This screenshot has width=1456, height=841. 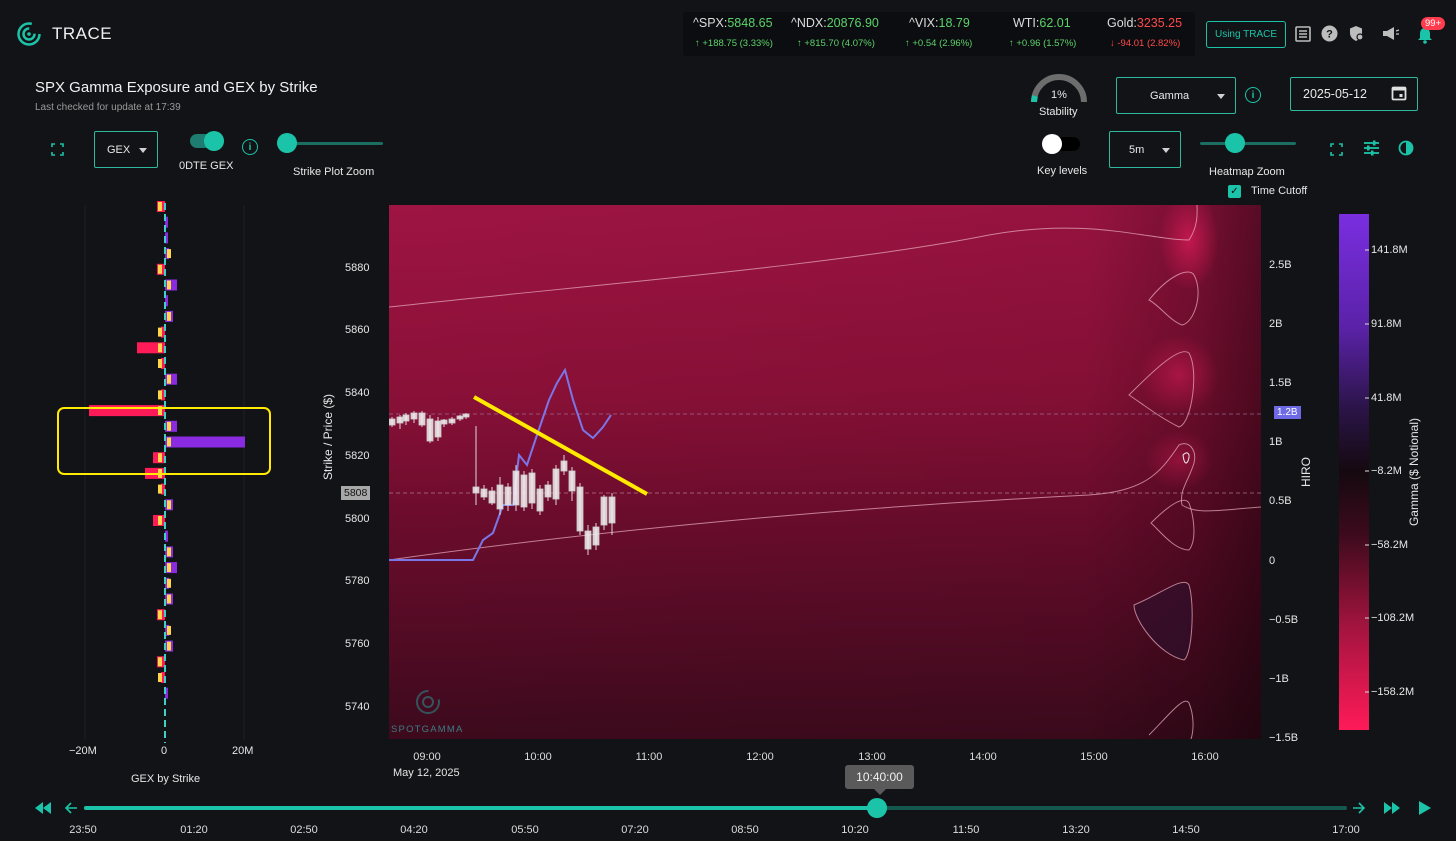 What do you see at coordinates (357, 393) in the screenshot?
I see `y-tick: 5840` at bounding box center [357, 393].